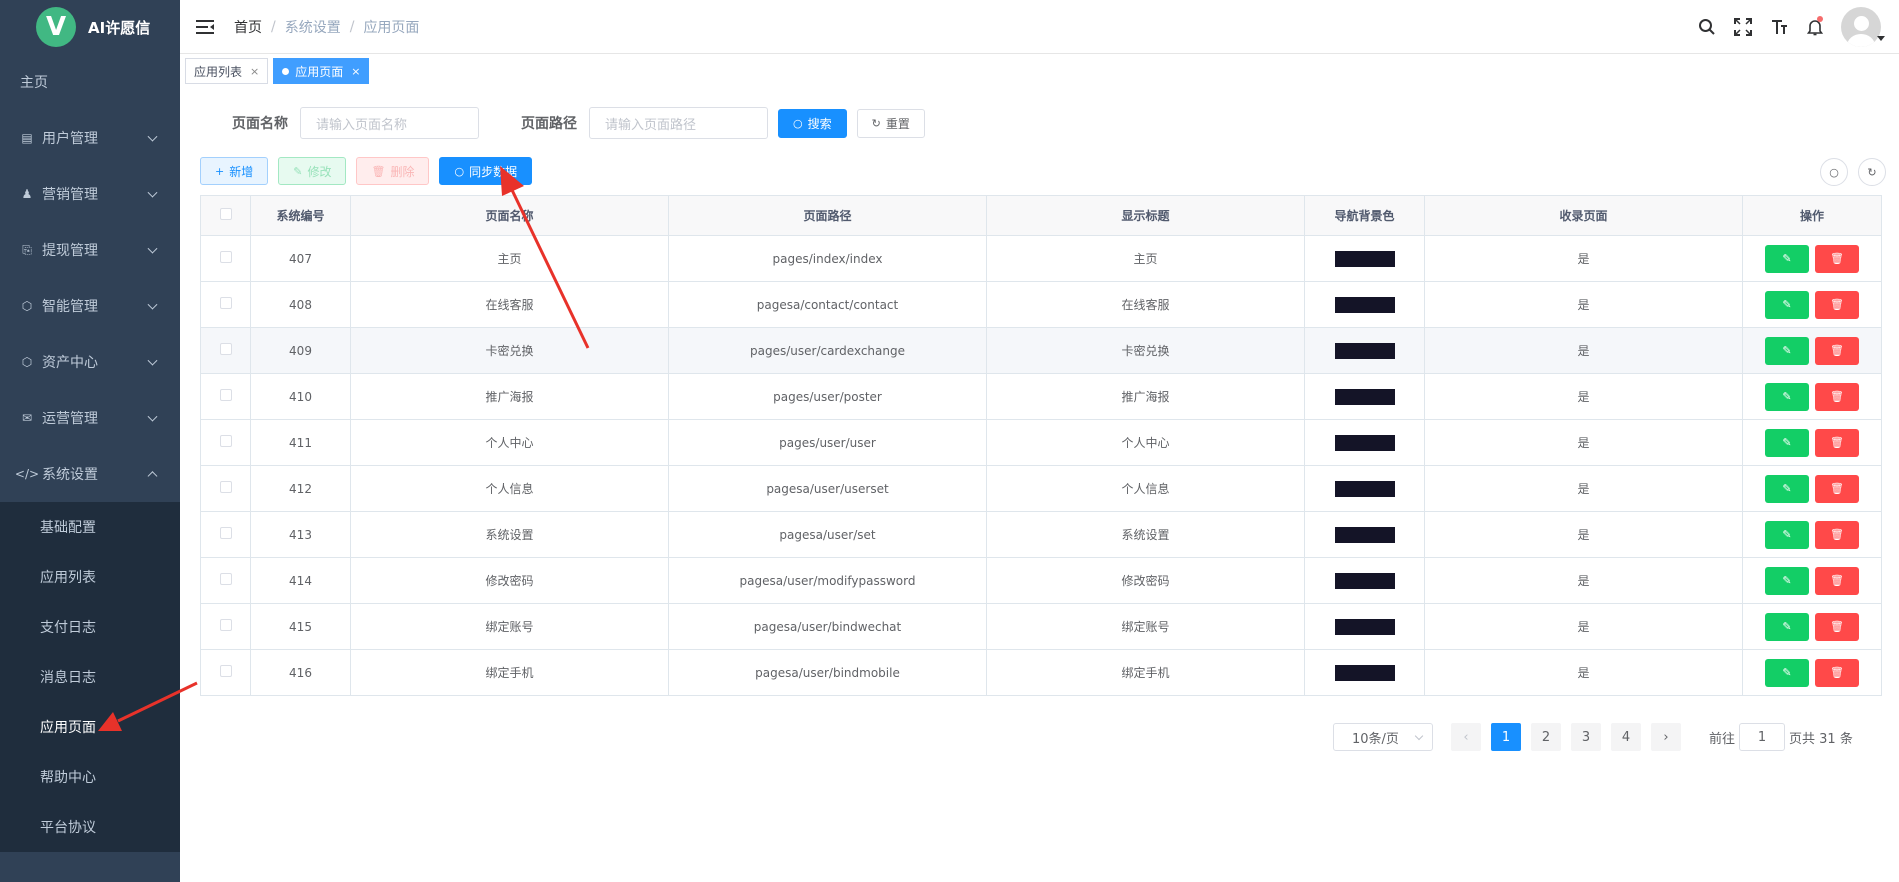  I want to click on table-row: 407 主页 pages/index/index 主页是 ✎ 🗑, so click(1041, 258).